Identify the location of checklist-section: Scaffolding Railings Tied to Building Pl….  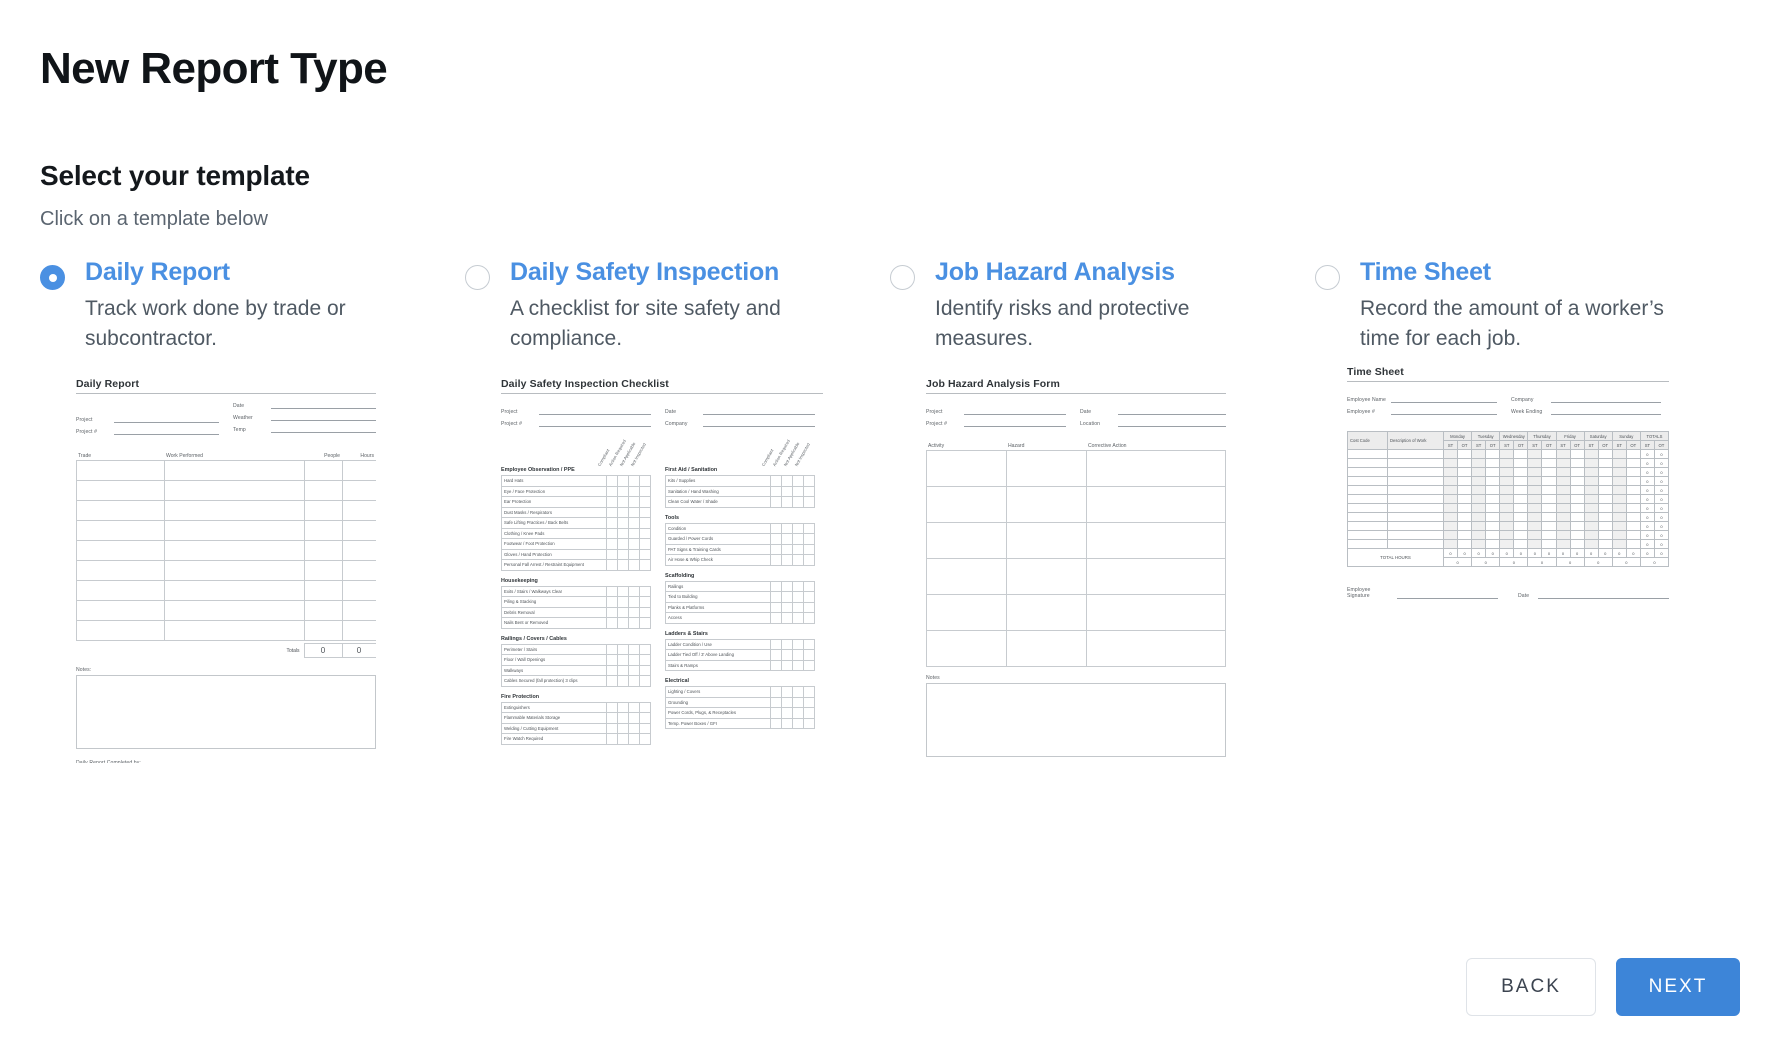
(740, 598).